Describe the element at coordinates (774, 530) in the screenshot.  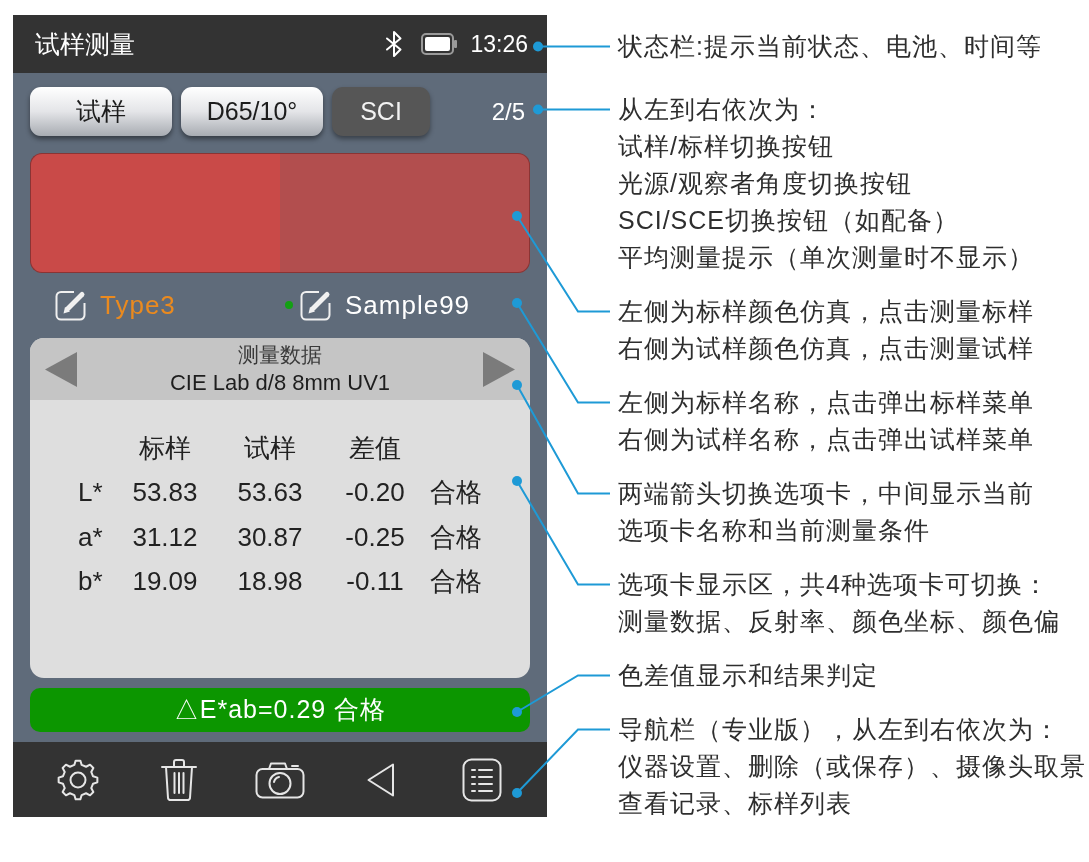
I see `annotation-text: 选项卡名称和当前测量条件` at that location.